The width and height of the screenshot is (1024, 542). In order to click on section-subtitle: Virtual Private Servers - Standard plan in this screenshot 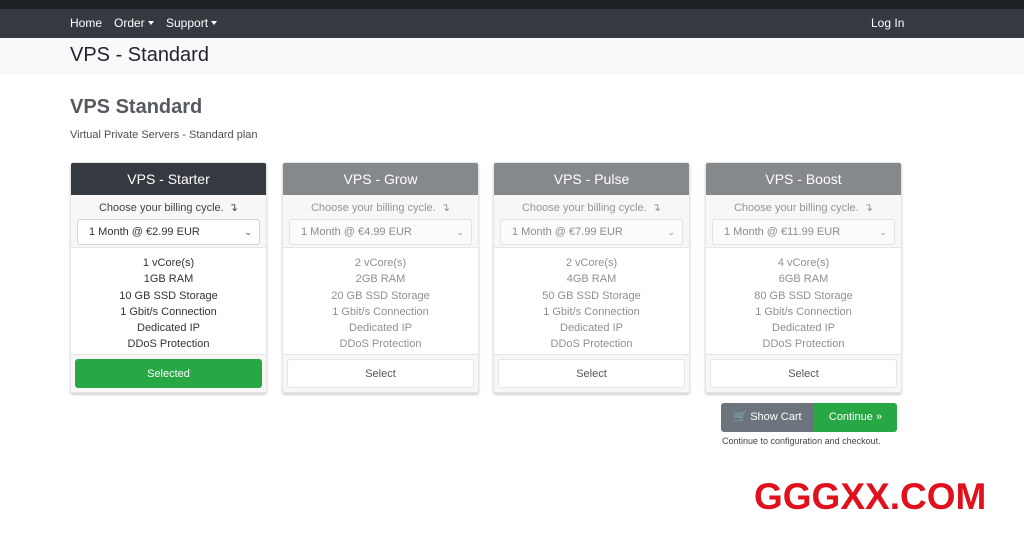, I will do `click(164, 135)`.